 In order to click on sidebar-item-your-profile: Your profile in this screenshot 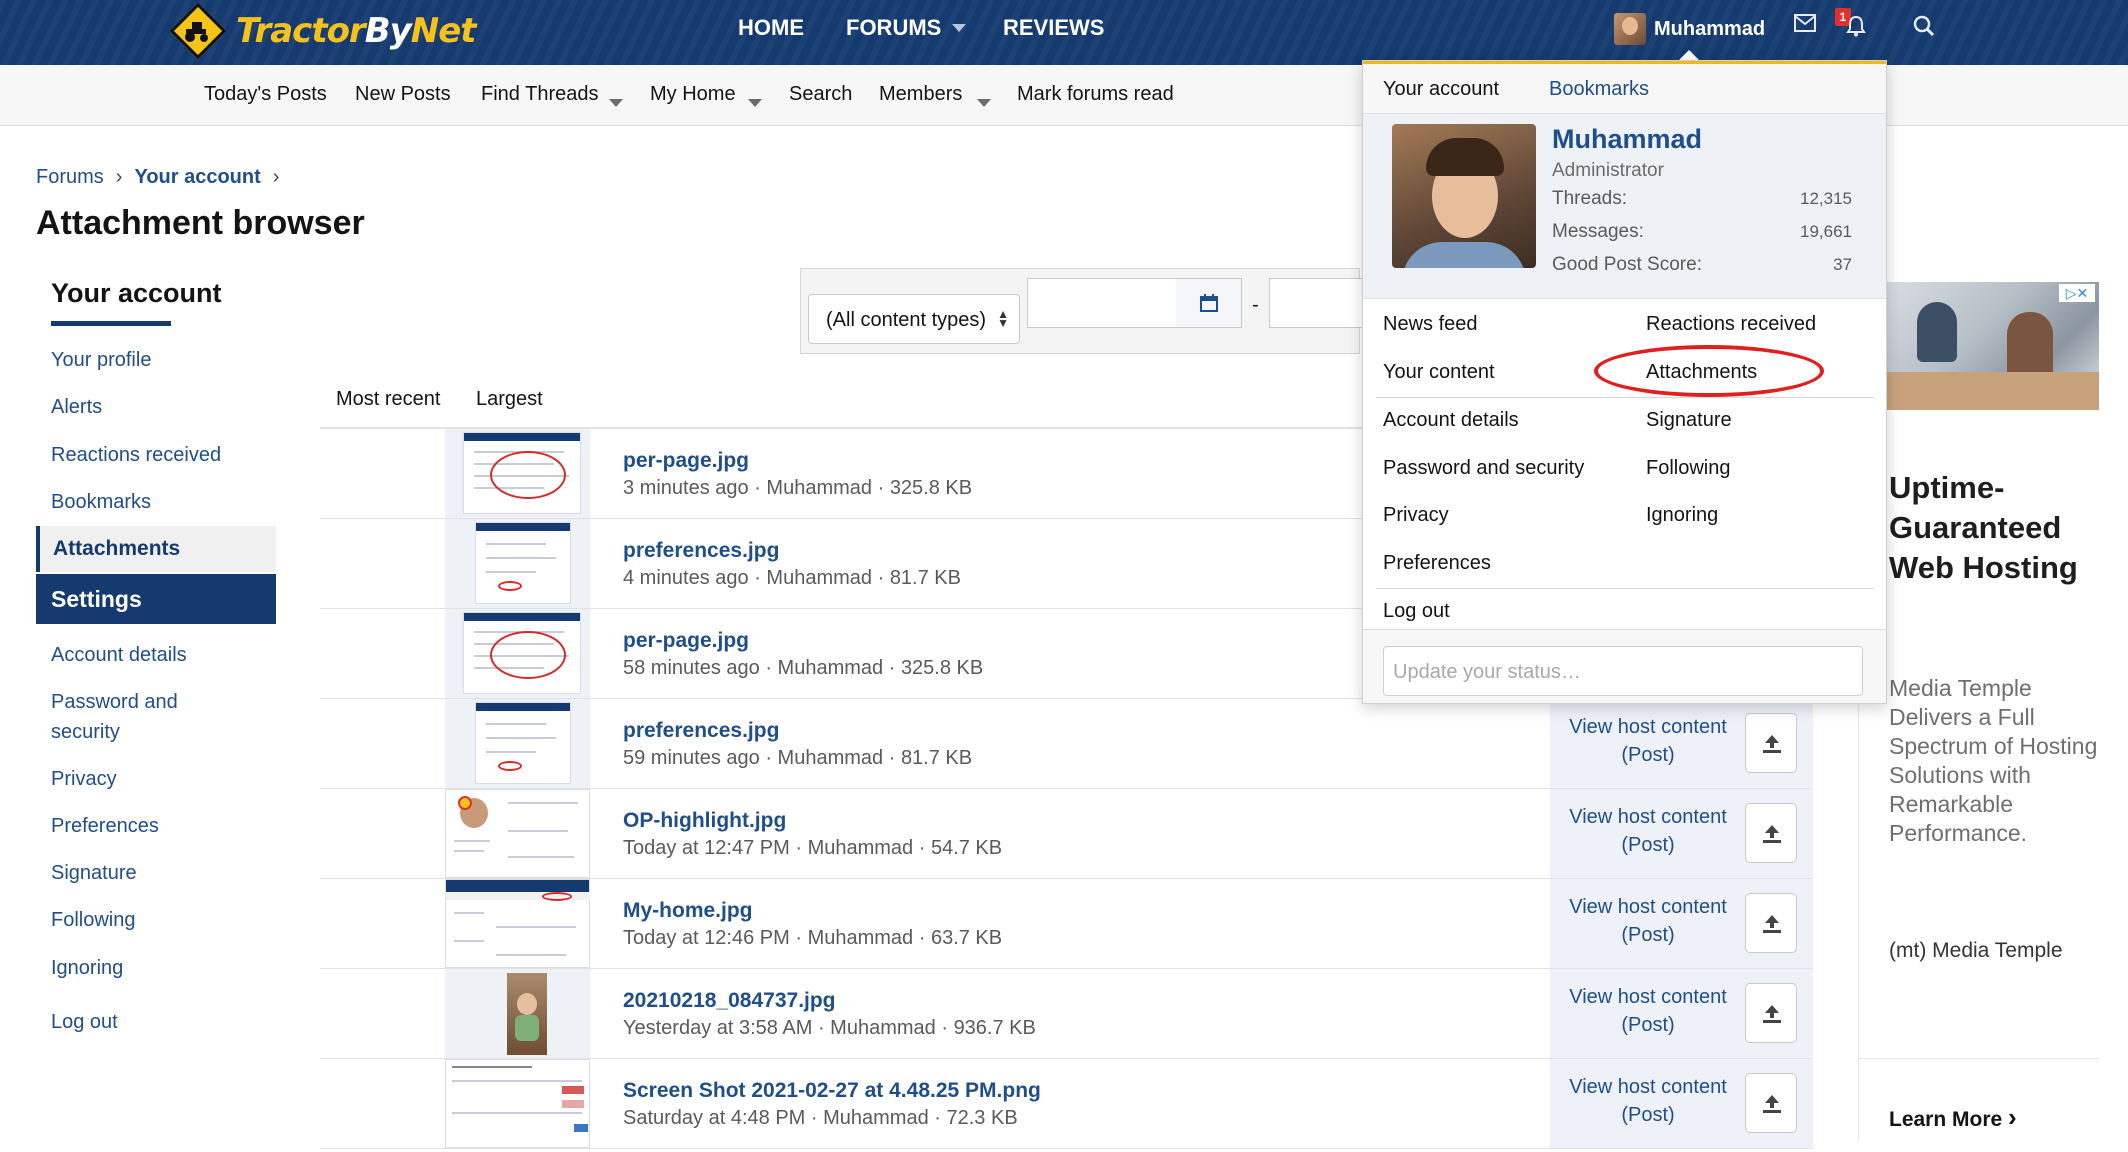, I will do `click(101, 360)`.